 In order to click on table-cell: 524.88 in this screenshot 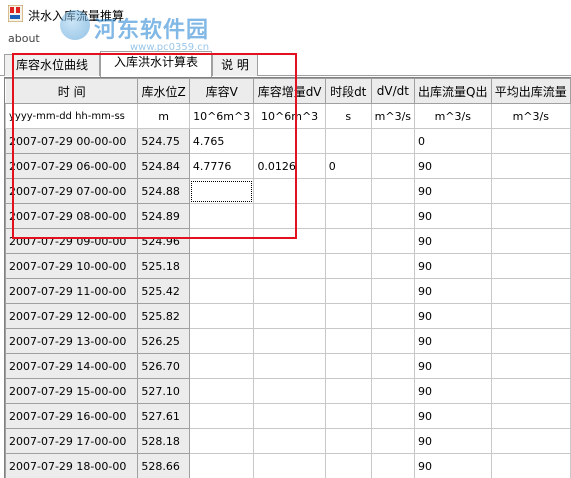, I will do `click(163, 191)`.